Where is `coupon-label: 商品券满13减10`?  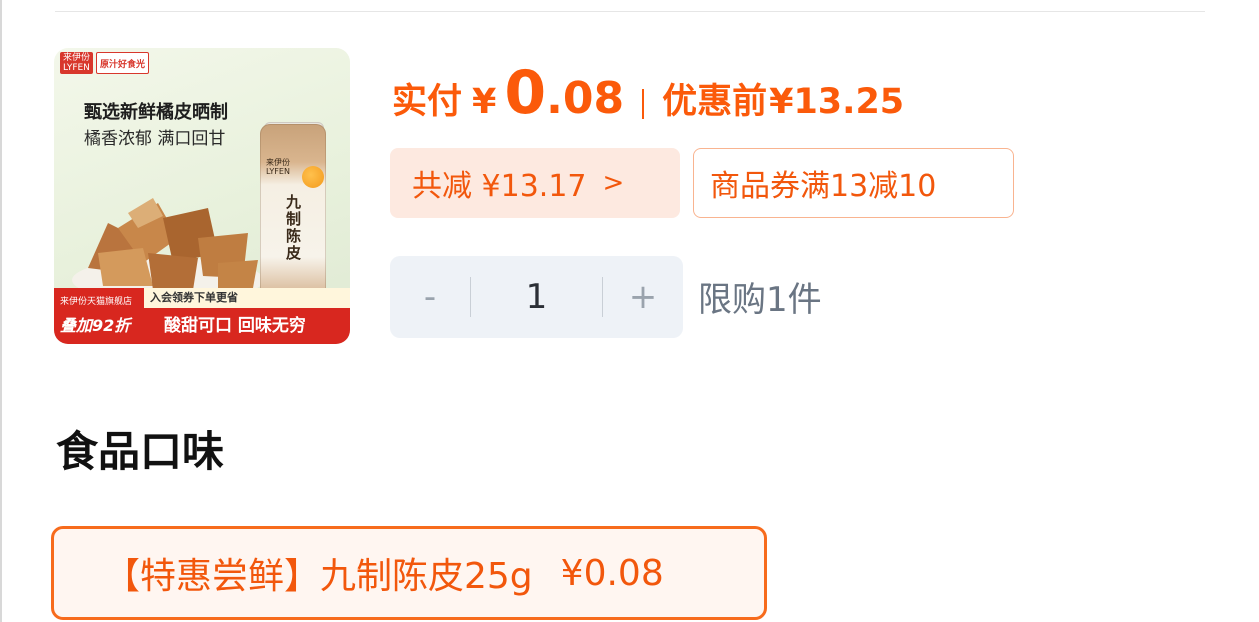 coupon-label: 商品券满13减10 is located at coordinates (823, 186).